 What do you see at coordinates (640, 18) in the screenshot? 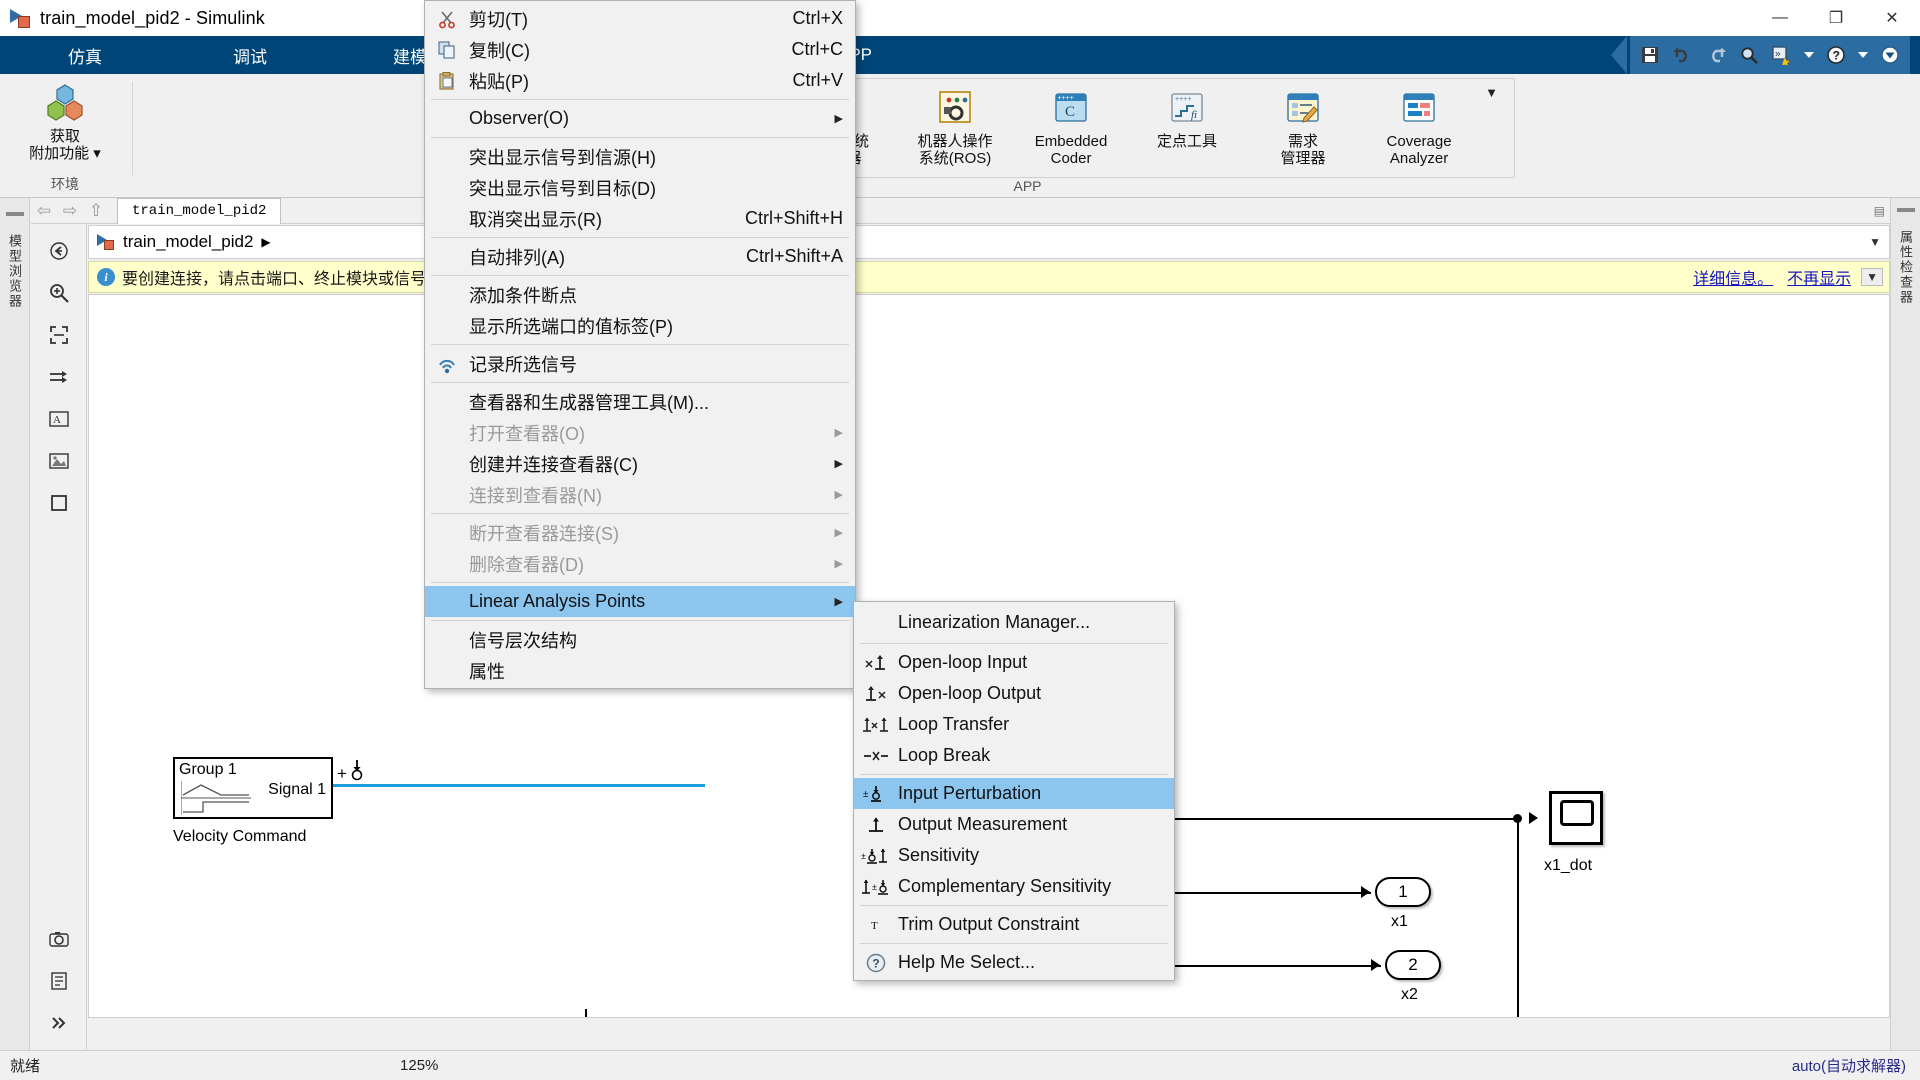
I see `menu-item-cut: 剪切(T) Ctrl+X` at bounding box center [640, 18].